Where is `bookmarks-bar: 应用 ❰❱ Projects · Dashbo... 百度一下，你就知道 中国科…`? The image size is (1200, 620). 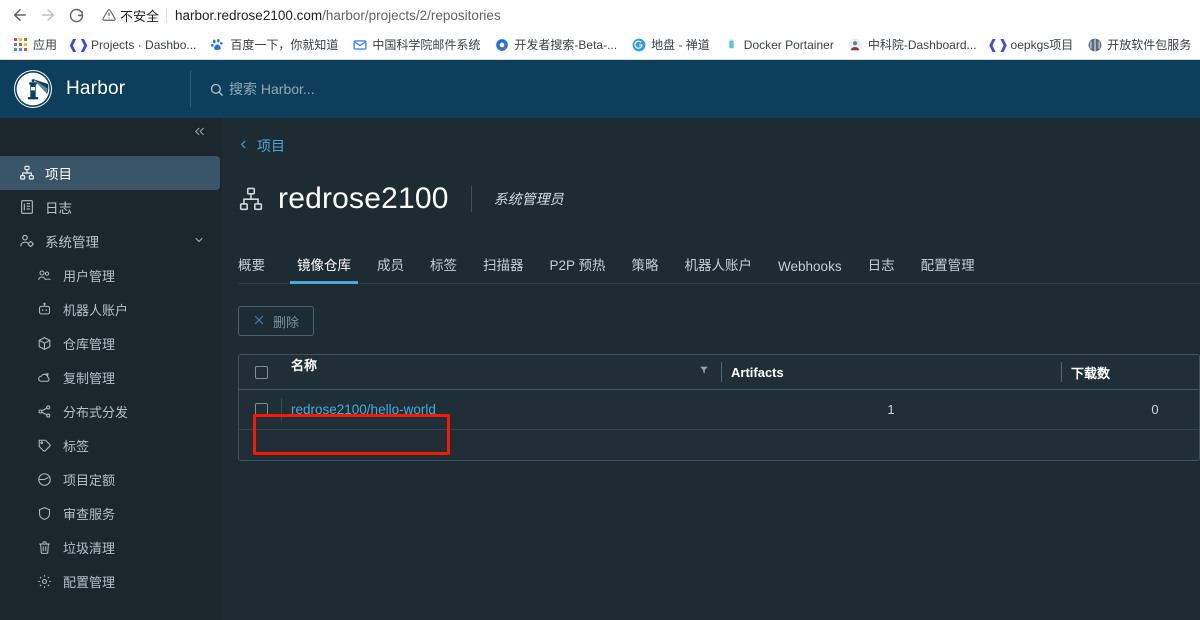
bookmarks-bar: 应用 ❰❱ Projects · Dashbo... 百度一下，你就知道 中国科… is located at coordinates (600, 45).